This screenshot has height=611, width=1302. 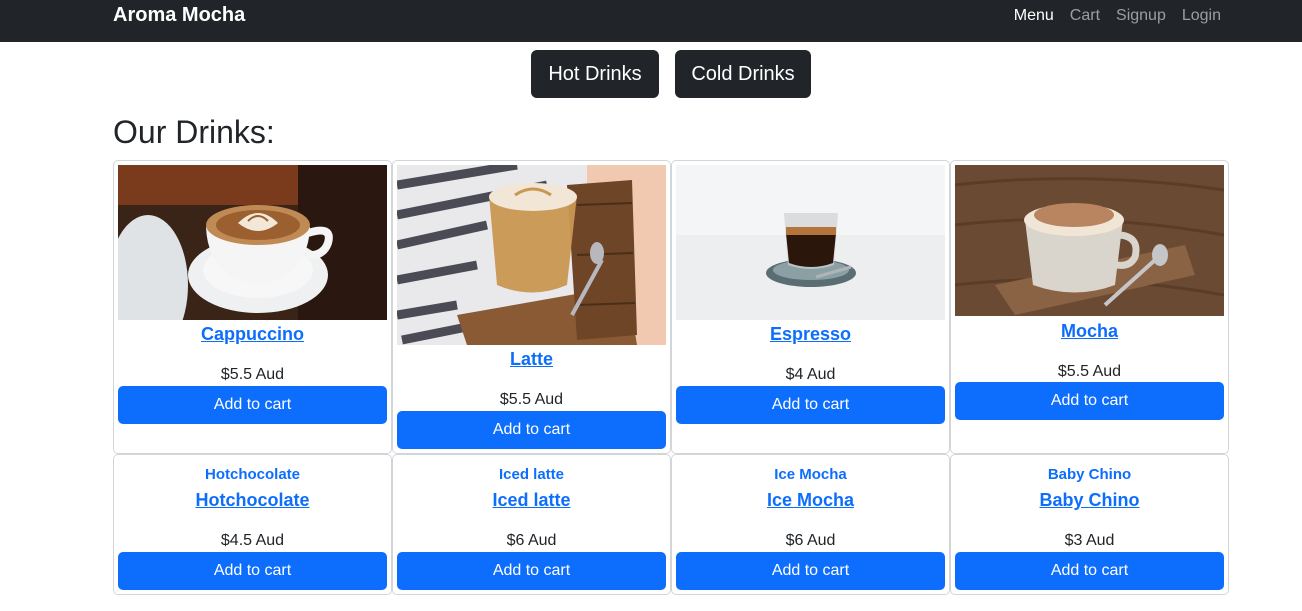 I want to click on product-name-link: Iced latte, so click(x=531, y=500).